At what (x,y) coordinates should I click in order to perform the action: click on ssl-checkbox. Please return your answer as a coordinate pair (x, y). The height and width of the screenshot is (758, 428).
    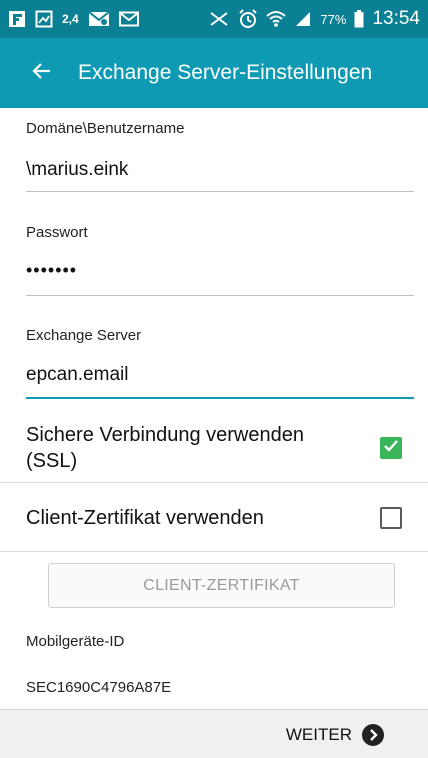
    Looking at the image, I should click on (391, 448).